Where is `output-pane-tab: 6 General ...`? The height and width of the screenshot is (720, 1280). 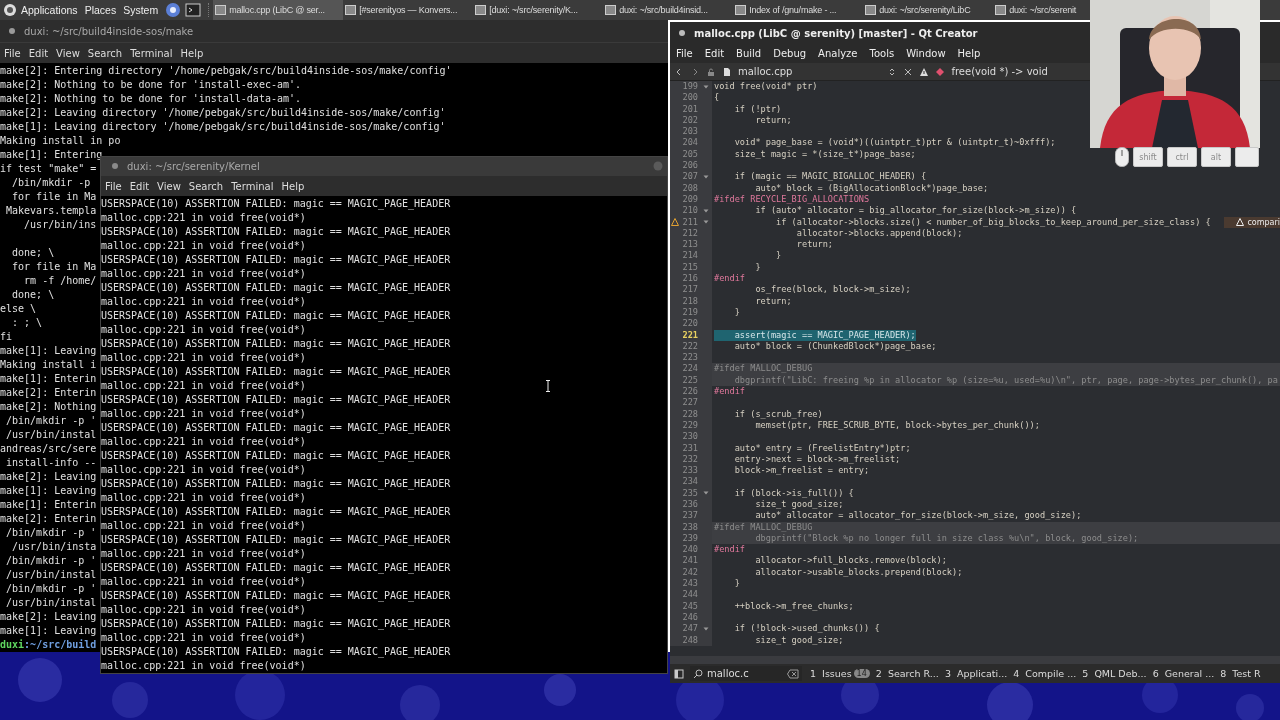
output-pane-tab: 6 General ... is located at coordinates (1183, 673).